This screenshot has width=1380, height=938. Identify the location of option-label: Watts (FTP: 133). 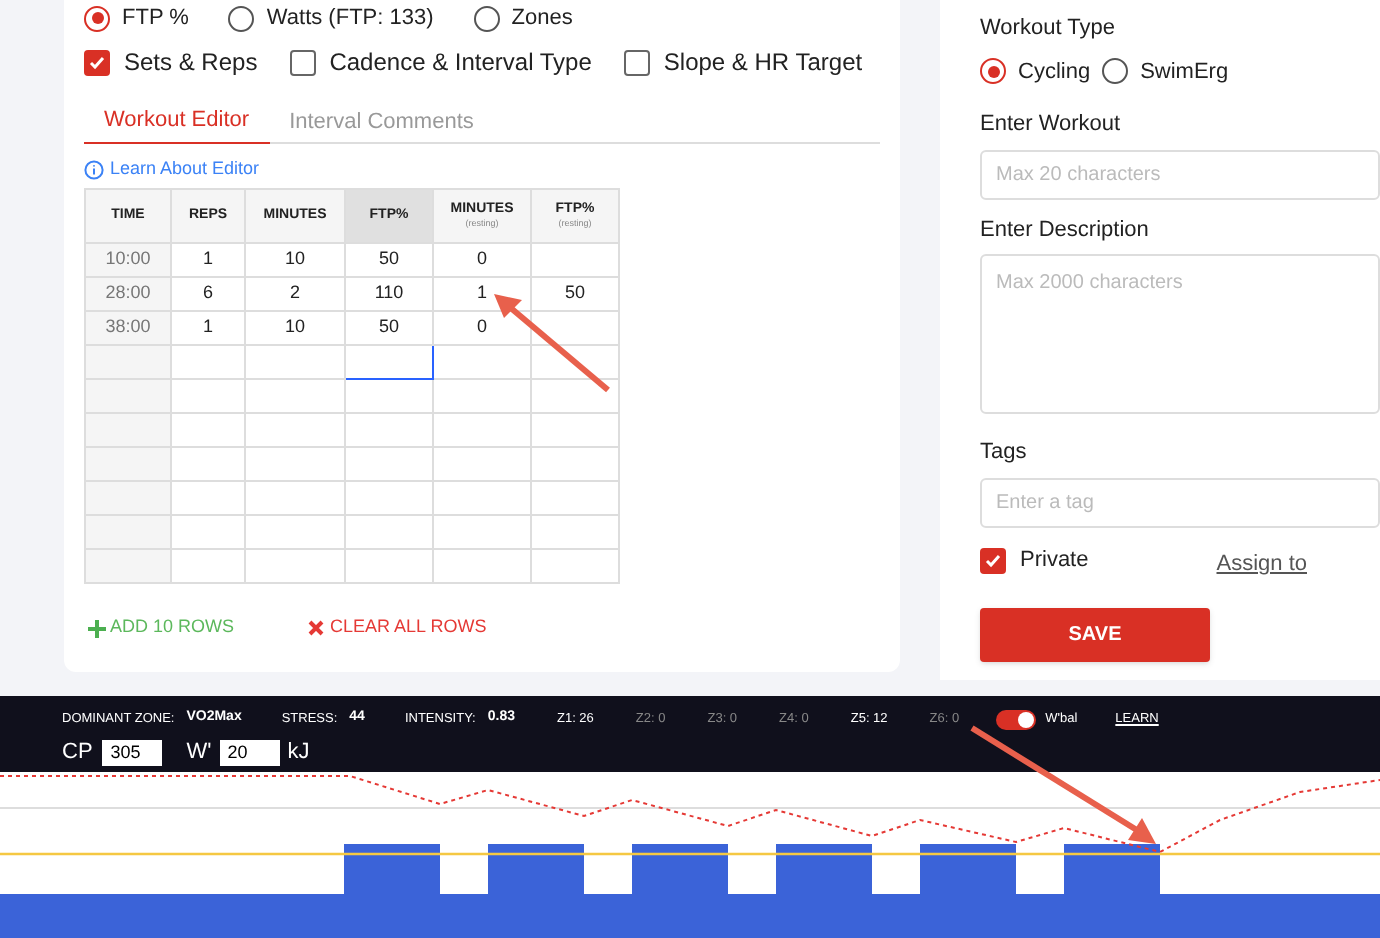
(350, 18).